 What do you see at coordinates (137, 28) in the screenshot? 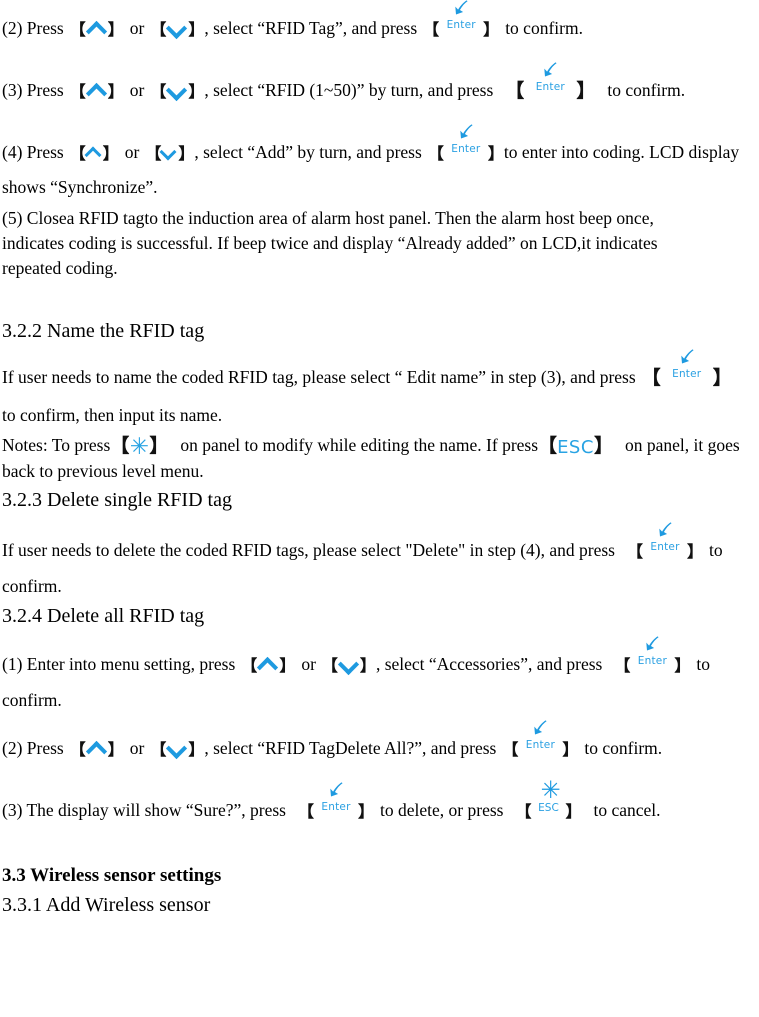
I see `step-2-or: or` at bounding box center [137, 28].